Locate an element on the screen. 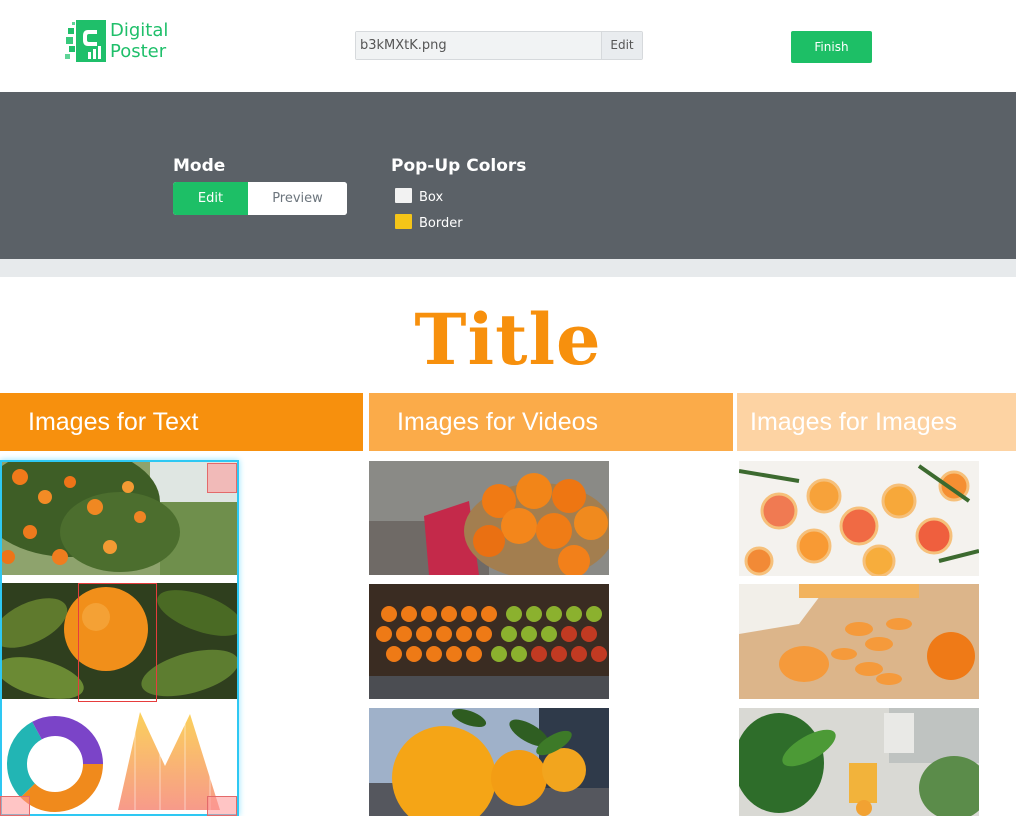  resize-handle-bottom-left is located at coordinates (15, 806).